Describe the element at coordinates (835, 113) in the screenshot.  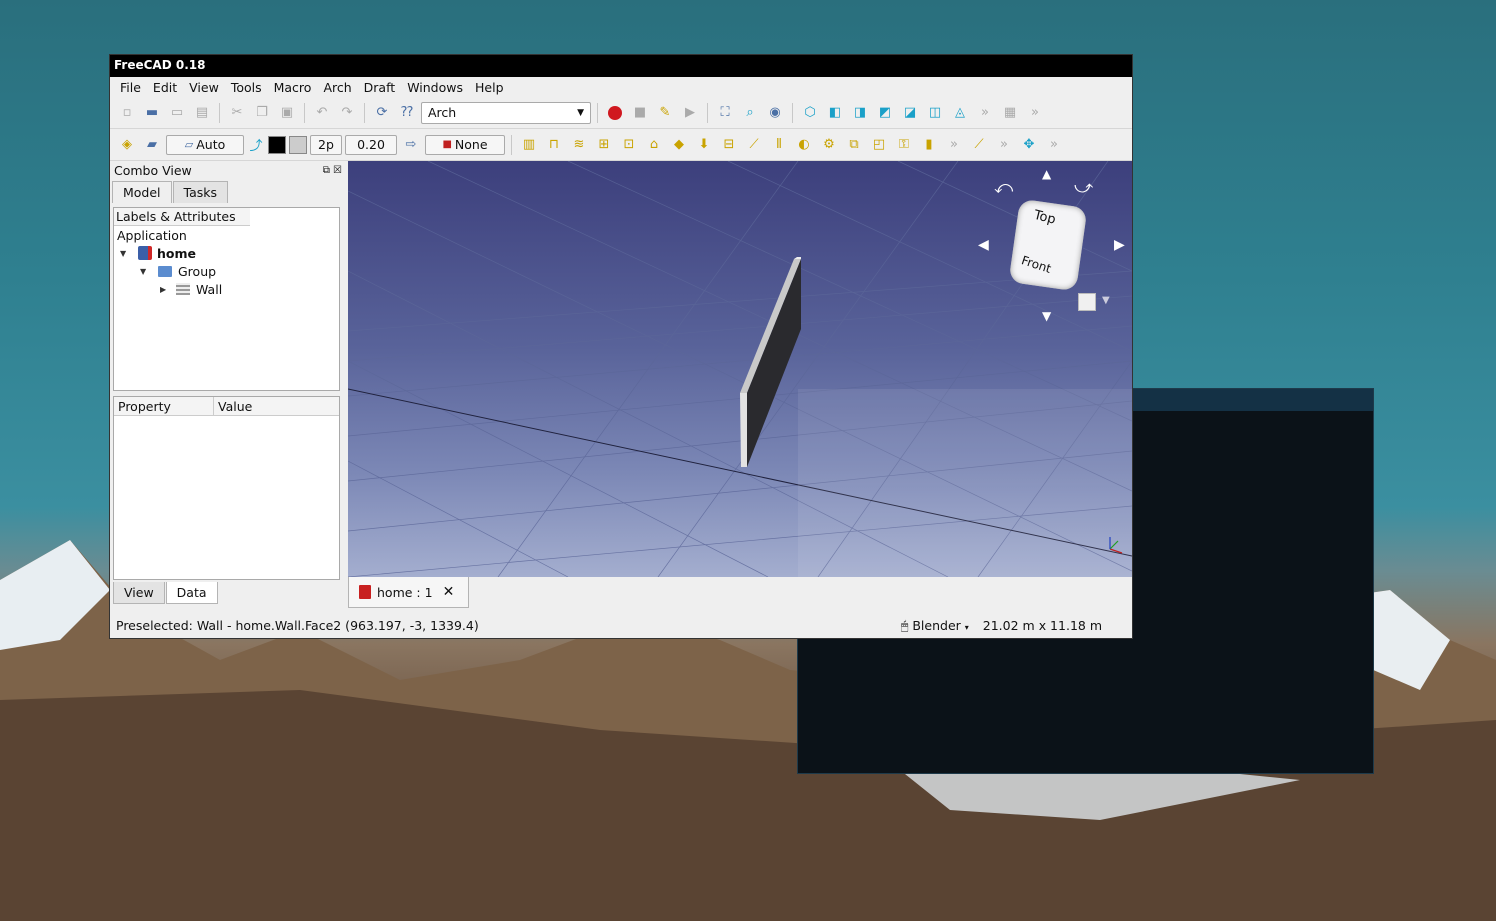
I see `front-view-icon: ◧` at that location.